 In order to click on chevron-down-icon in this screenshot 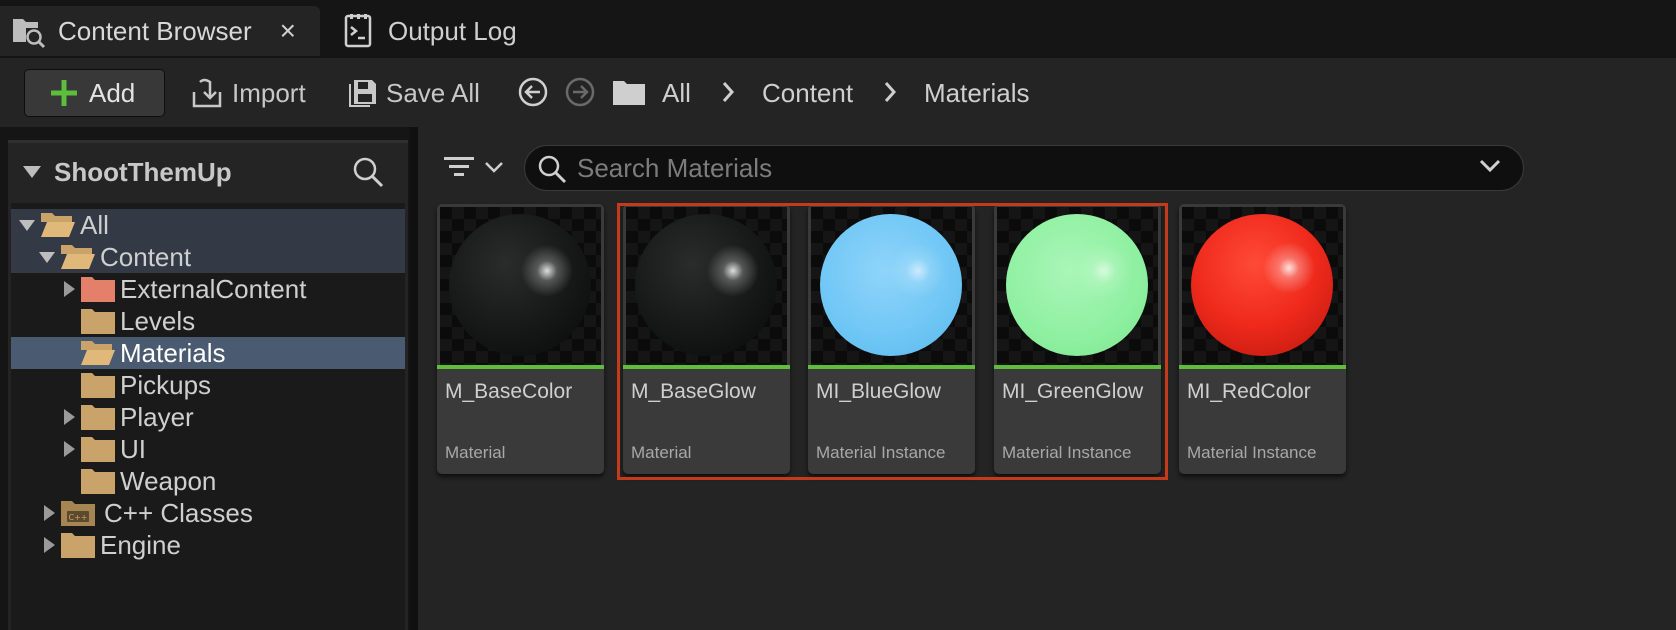, I will do `click(1490, 166)`.